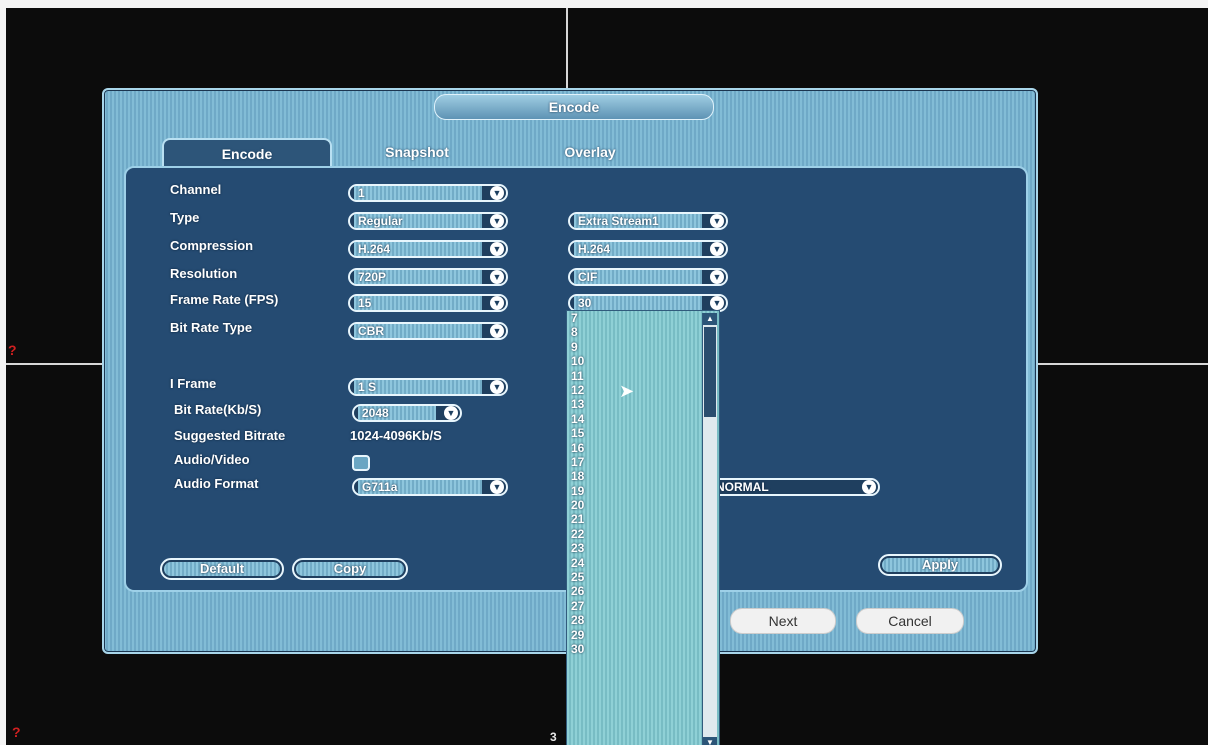 The width and height of the screenshot is (1208, 745). Describe the element at coordinates (634, 419) in the screenshot. I see `fps-option: 14` at that location.